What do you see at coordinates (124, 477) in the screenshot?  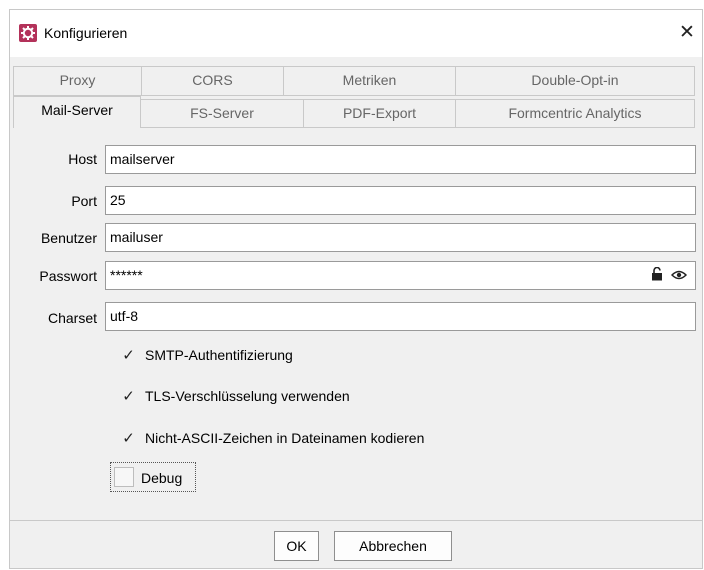 I see `debug-checkbox` at bounding box center [124, 477].